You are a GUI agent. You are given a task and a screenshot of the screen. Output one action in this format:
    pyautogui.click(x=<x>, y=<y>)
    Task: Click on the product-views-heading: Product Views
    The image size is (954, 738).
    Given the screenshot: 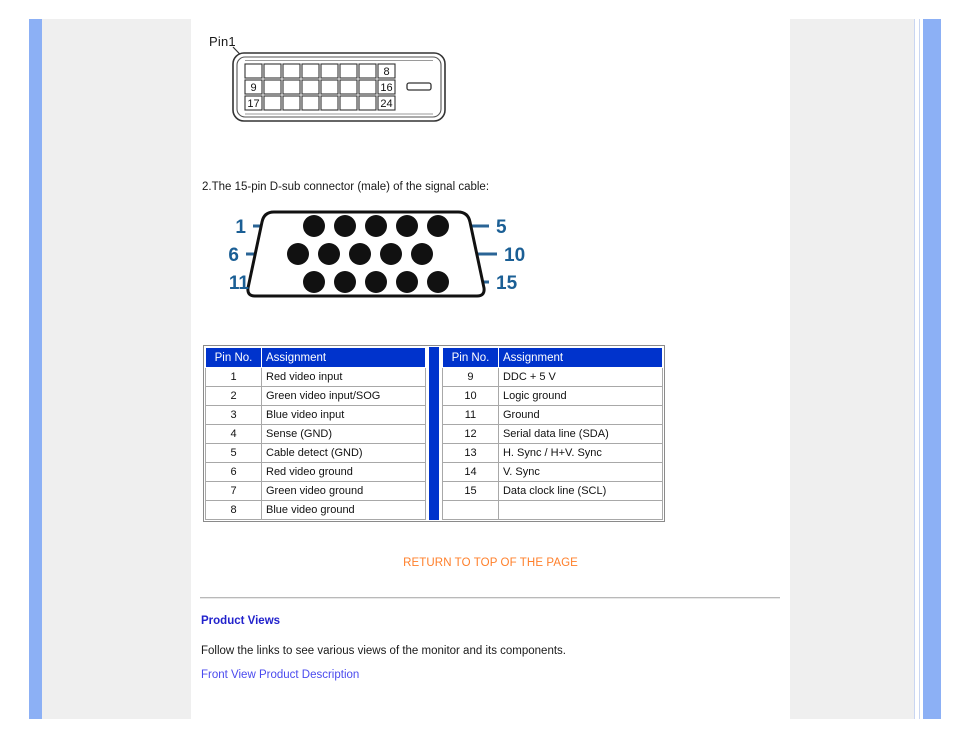 What is the action you would take?
    pyautogui.click(x=241, y=621)
    